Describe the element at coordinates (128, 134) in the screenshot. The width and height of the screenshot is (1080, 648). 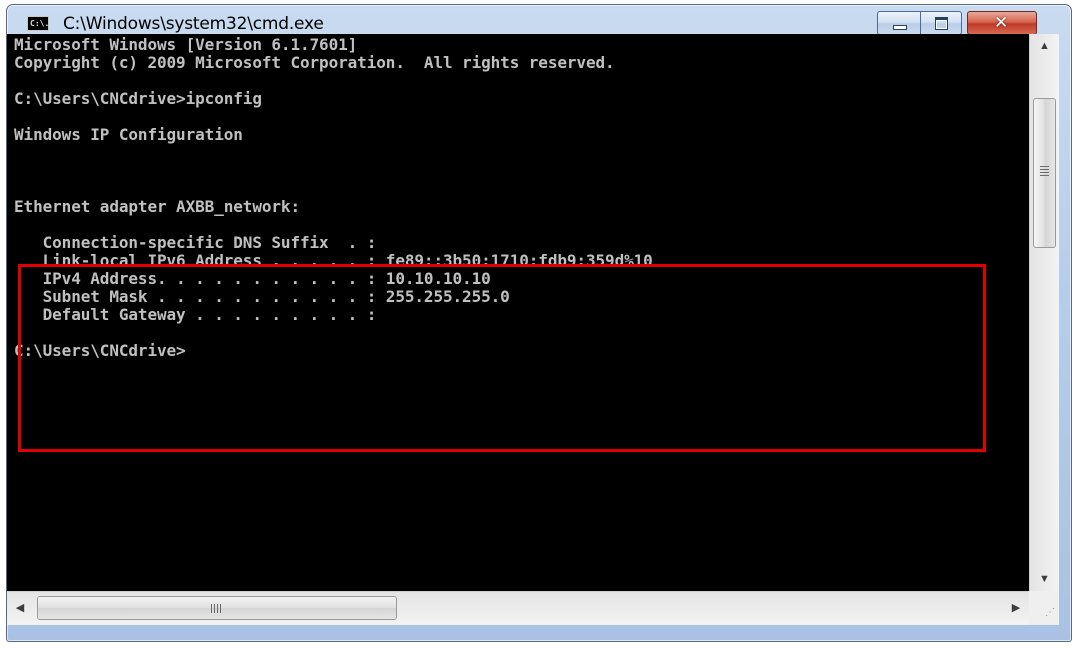
I see `console-line: Windows IP Configuration` at that location.